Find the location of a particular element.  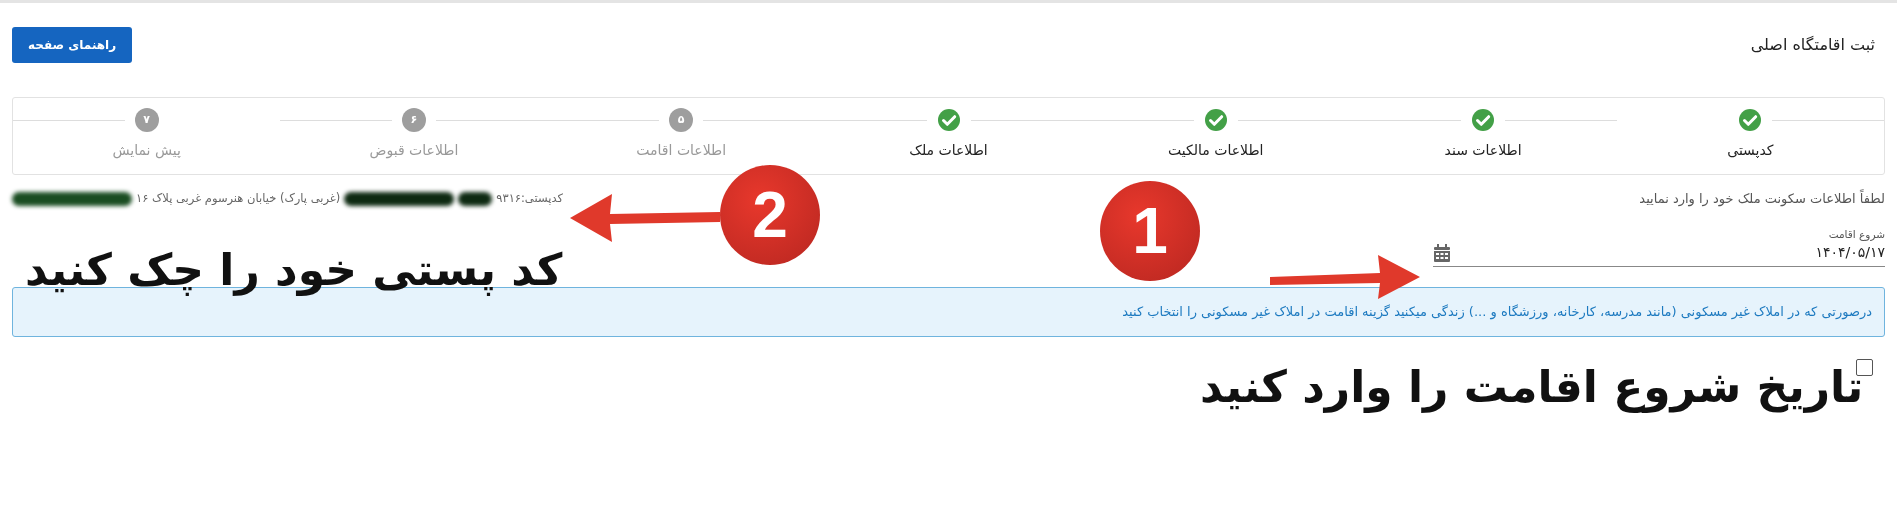

calendar-icon is located at coordinates (1442, 252).